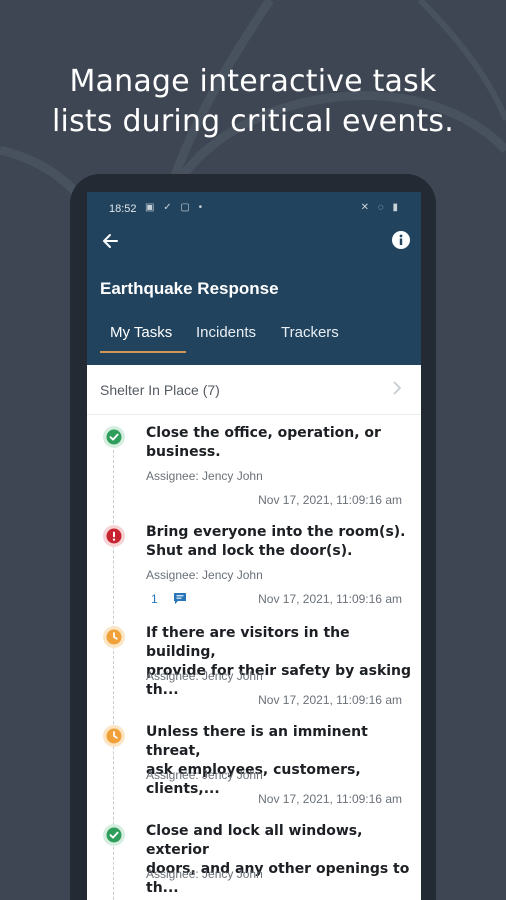 The height and width of the screenshot is (900, 506). What do you see at coordinates (254, 210) in the screenshot?
I see `status-bar: 18:52 ▣ ✓ ▢ • ✕ ◌ ▮` at bounding box center [254, 210].